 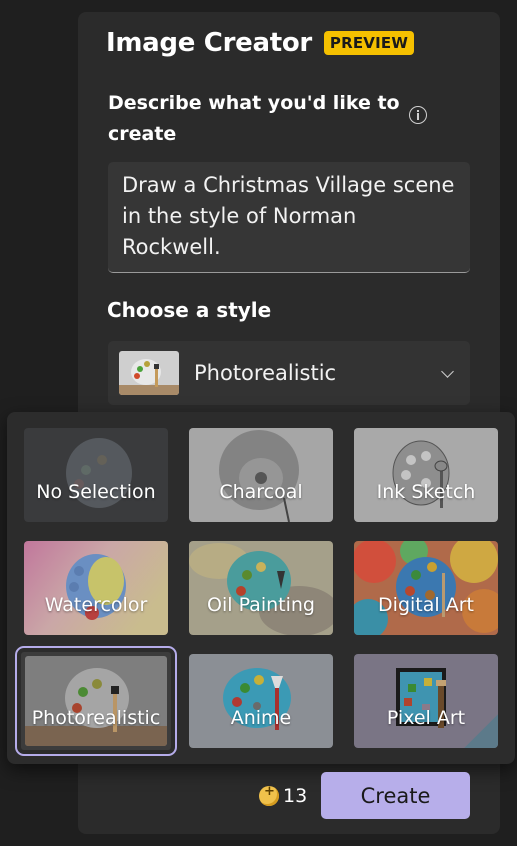 What do you see at coordinates (295, 796) in the screenshot?
I see `credit-count: 13` at bounding box center [295, 796].